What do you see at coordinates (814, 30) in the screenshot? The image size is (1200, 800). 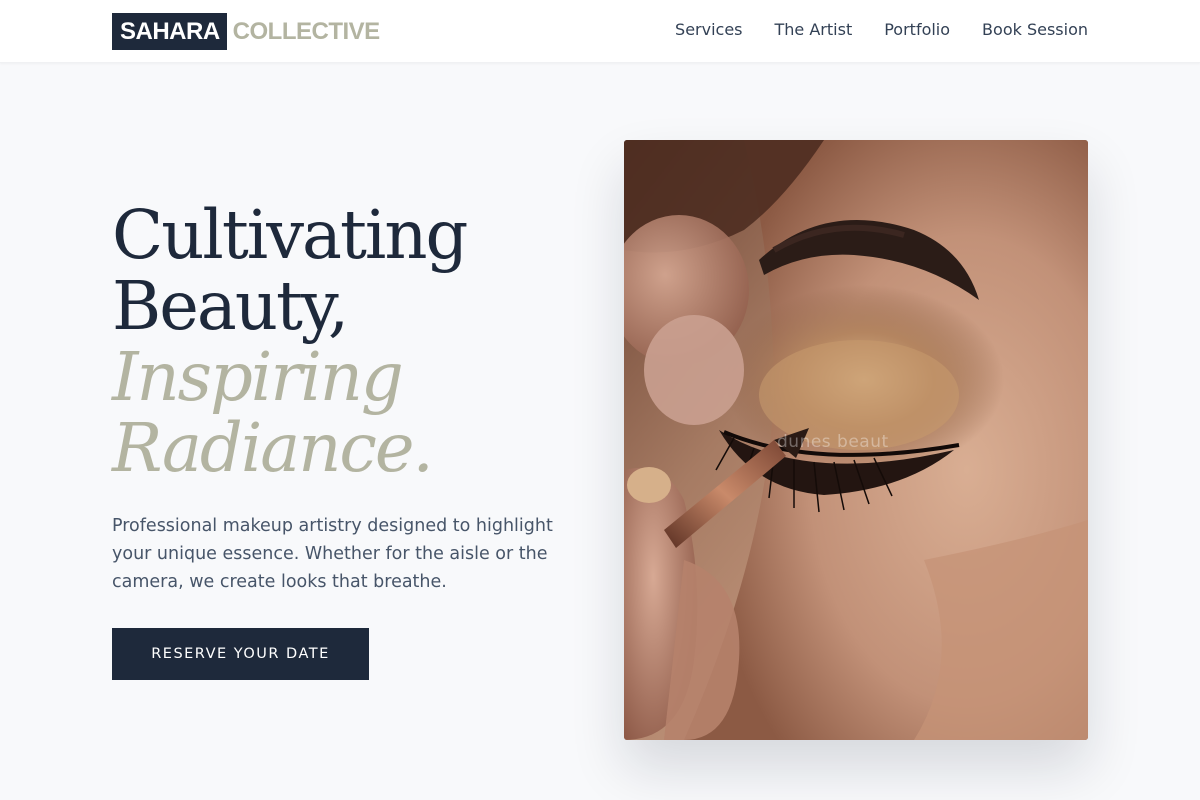 I see `nav-item-the-artist: The Artist` at bounding box center [814, 30].